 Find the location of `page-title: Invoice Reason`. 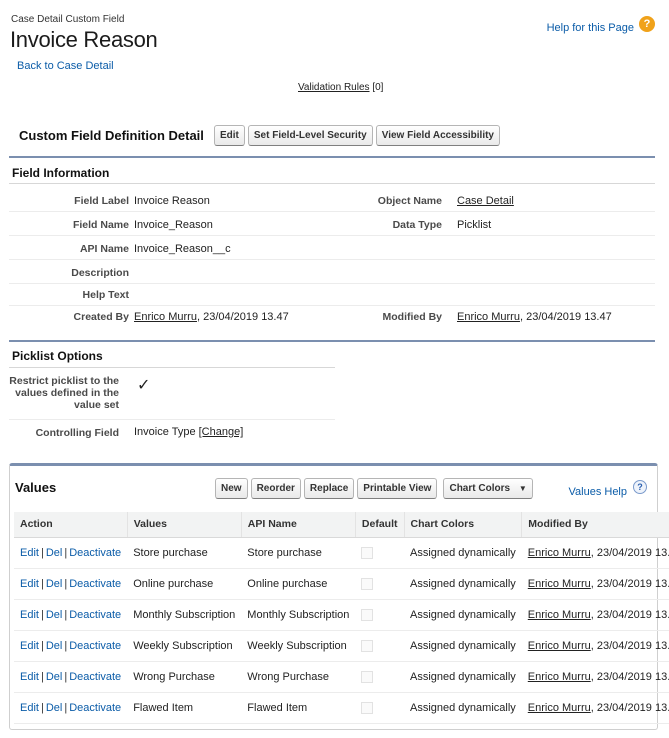

page-title: Invoice Reason is located at coordinates (84, 39).